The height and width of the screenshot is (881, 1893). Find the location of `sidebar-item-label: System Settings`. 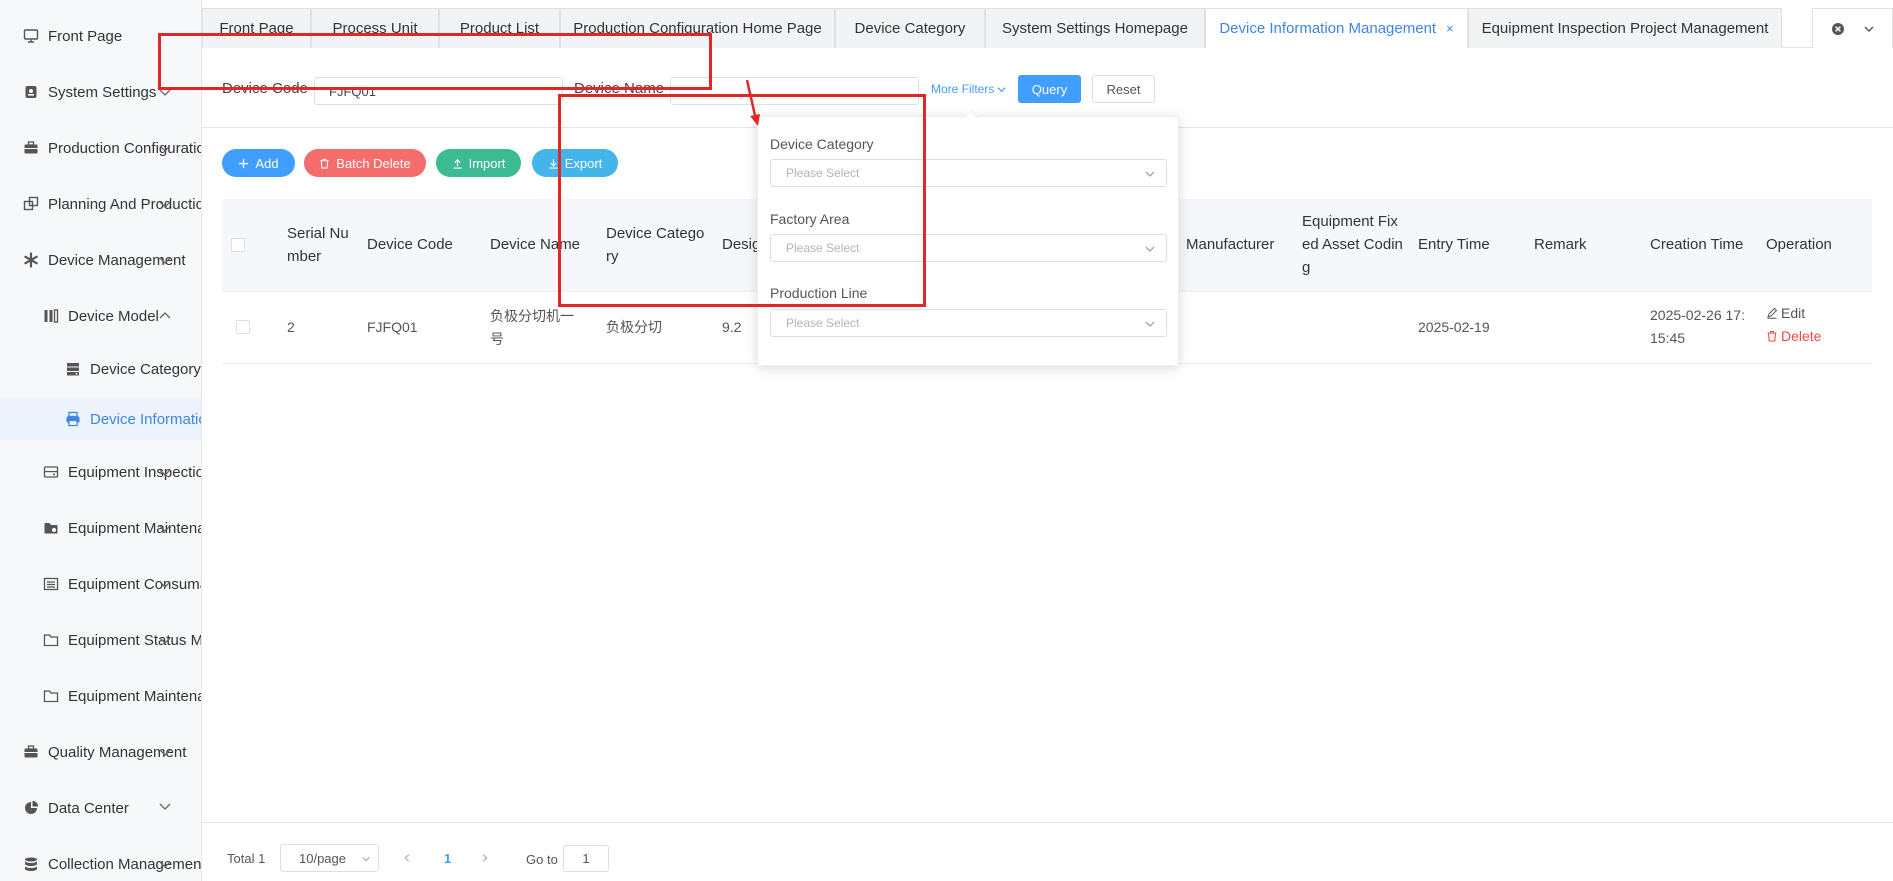

sidebar-item-label: System Settings is located at coordinates (102, 92).